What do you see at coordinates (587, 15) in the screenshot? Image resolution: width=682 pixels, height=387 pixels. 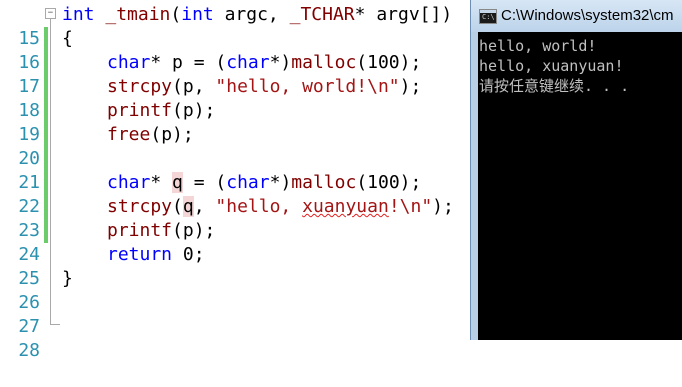 I see `console-title: C:\Windows\system32\cm` at bounding box center [587, 15].